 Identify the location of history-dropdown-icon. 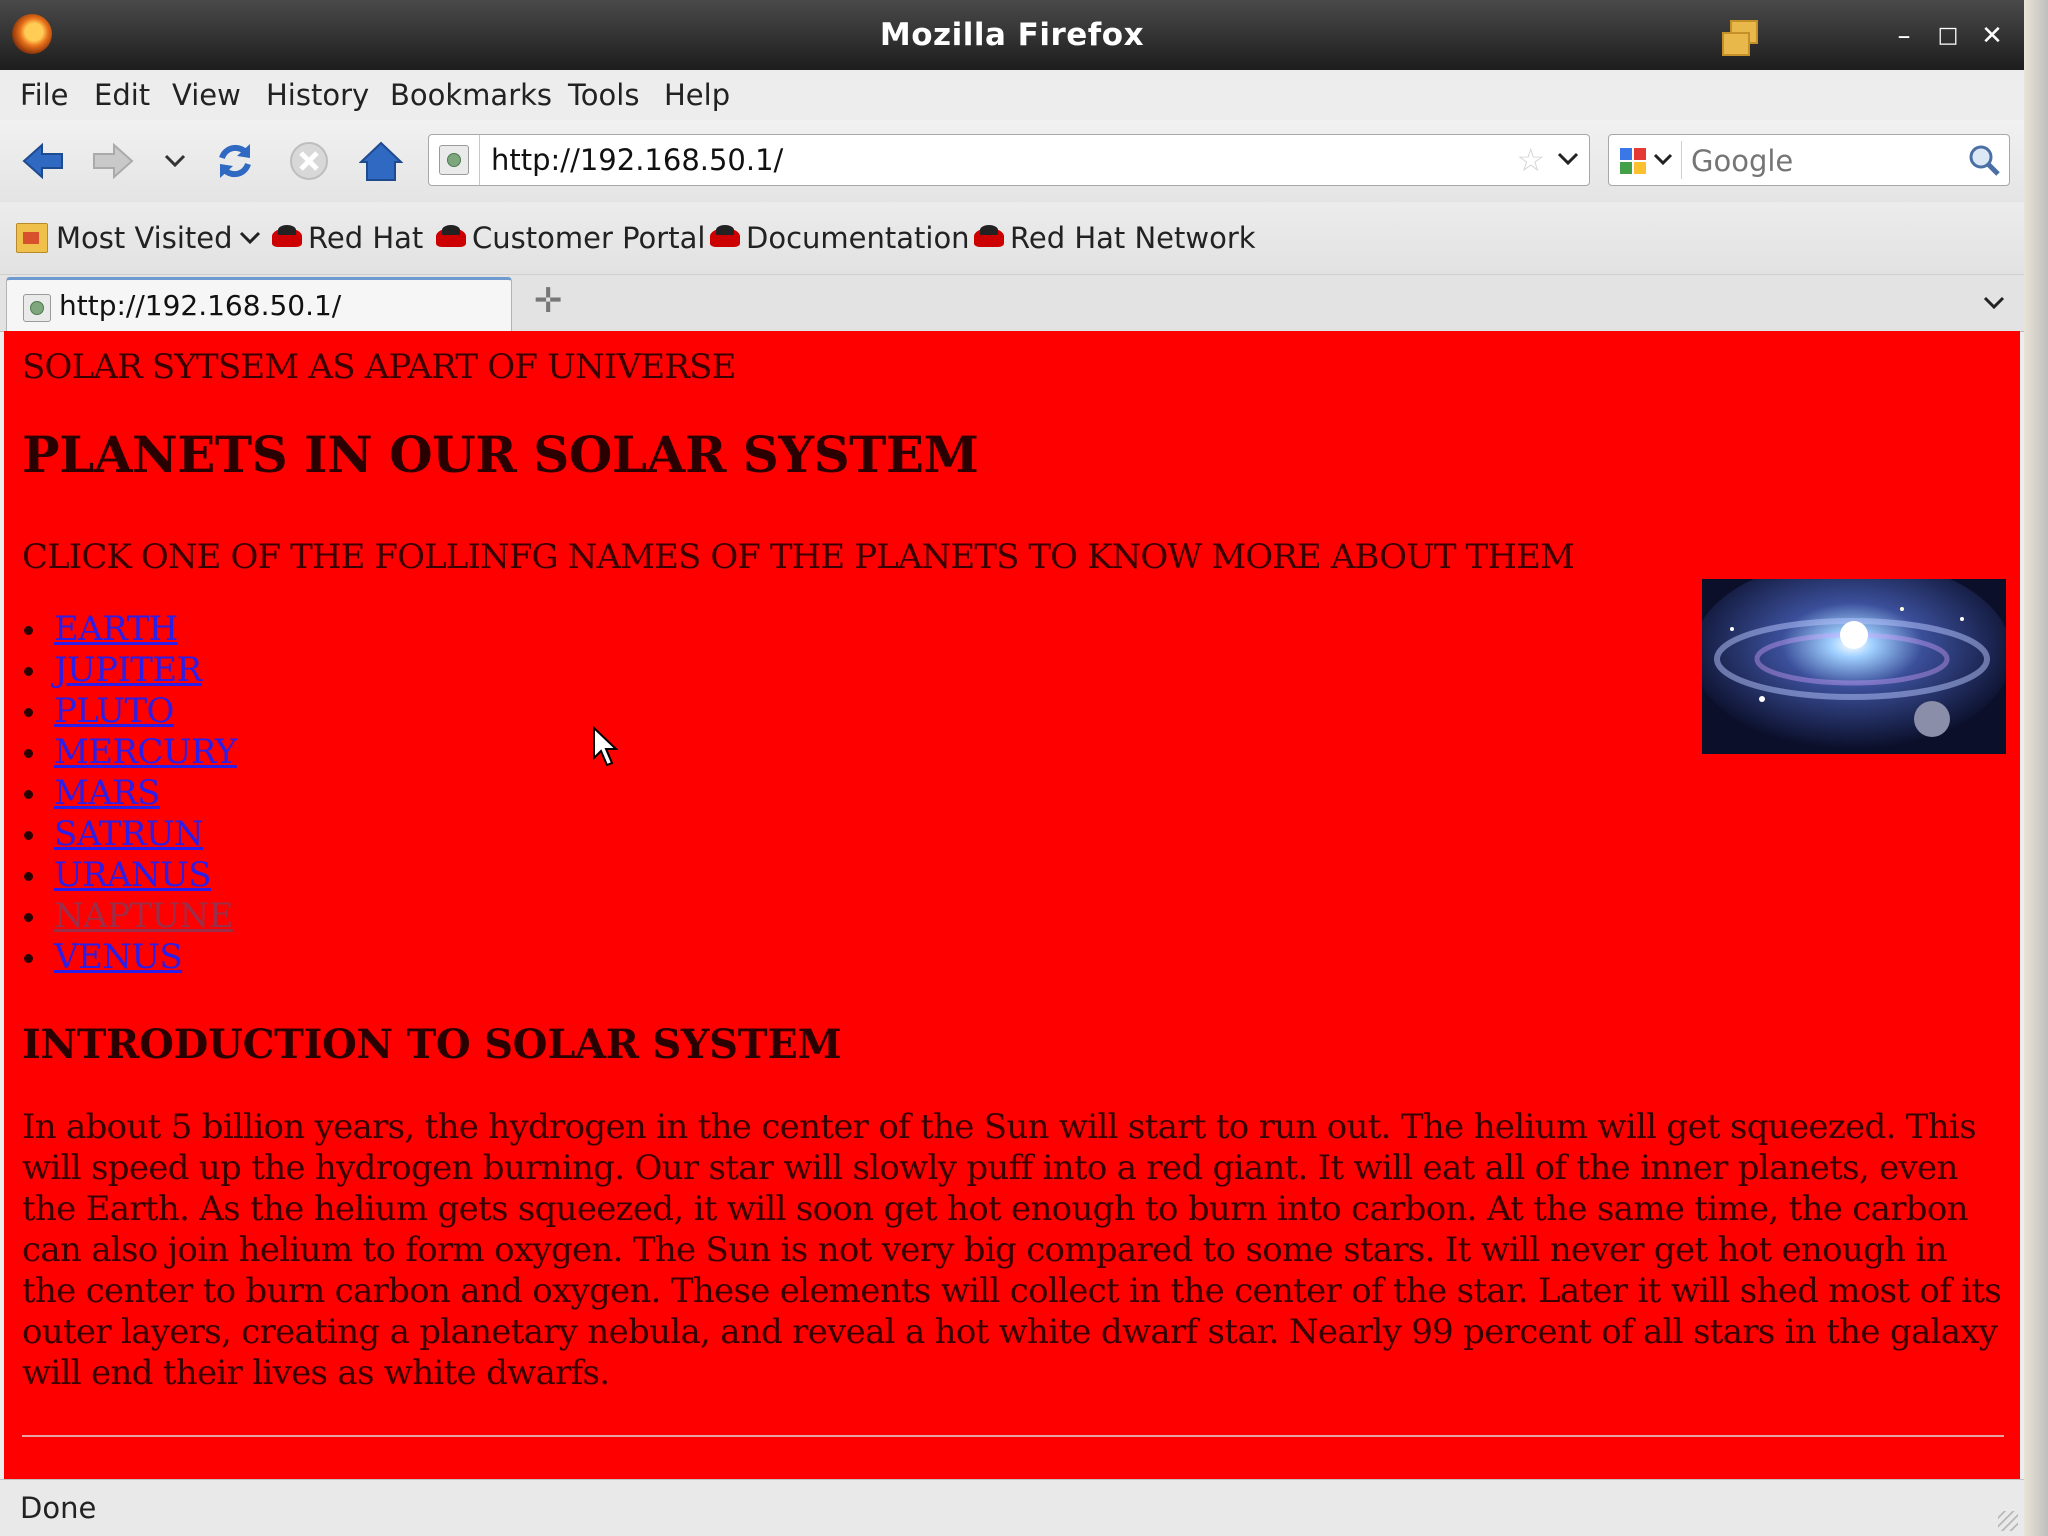
(175, 161).